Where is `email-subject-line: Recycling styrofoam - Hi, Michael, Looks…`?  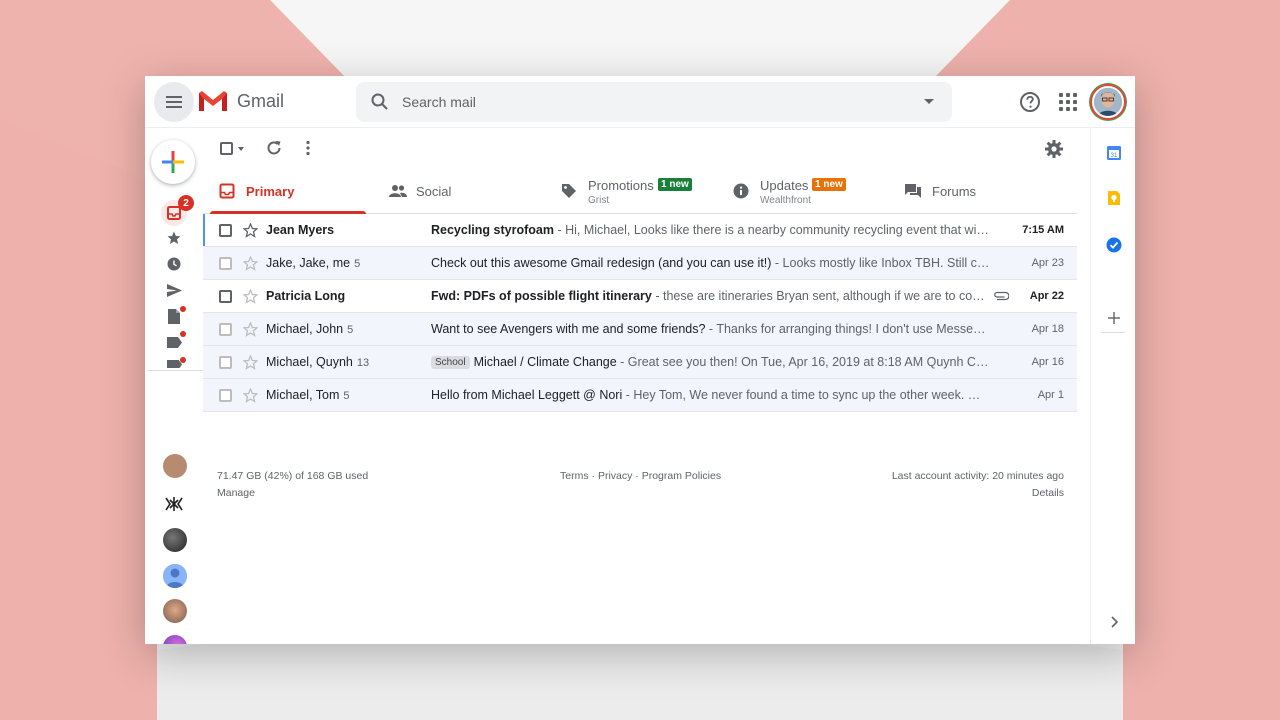 email-subject-line: Recycling styrofoam - Hi, Michael, Looks… is located at coordinates (711, 230).